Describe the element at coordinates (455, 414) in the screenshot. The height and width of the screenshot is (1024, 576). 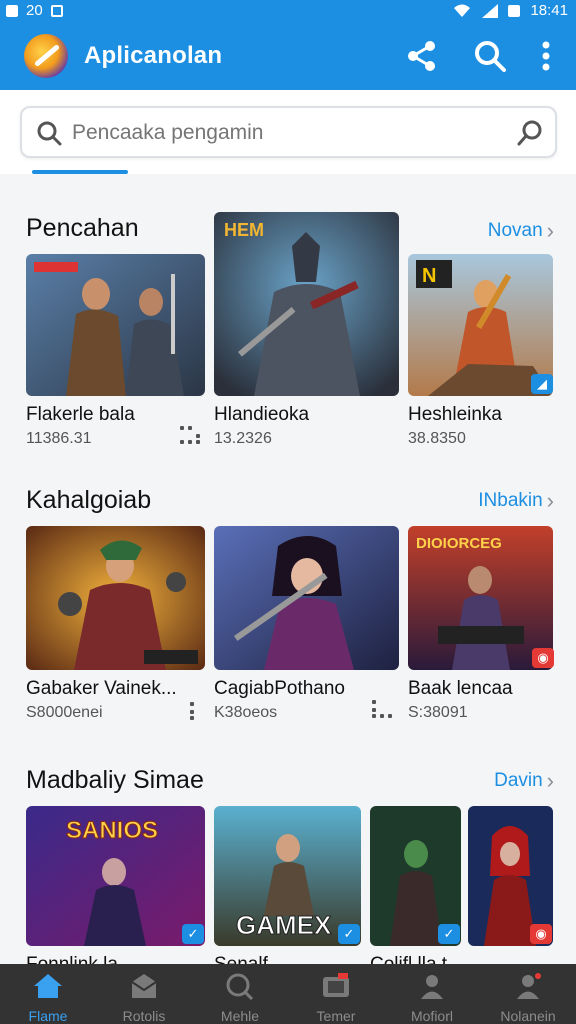
I see `game-name: Heshleinka` at that location.